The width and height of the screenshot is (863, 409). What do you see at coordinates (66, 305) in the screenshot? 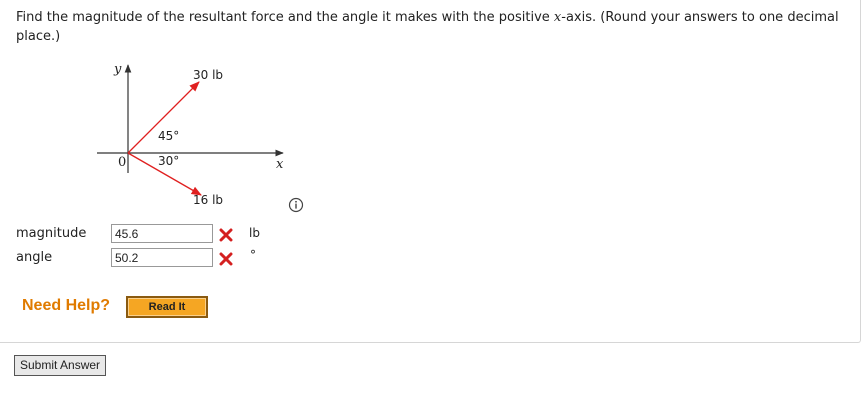
I see `need-help-label: Need Help?` at bounding box center [66, 305].